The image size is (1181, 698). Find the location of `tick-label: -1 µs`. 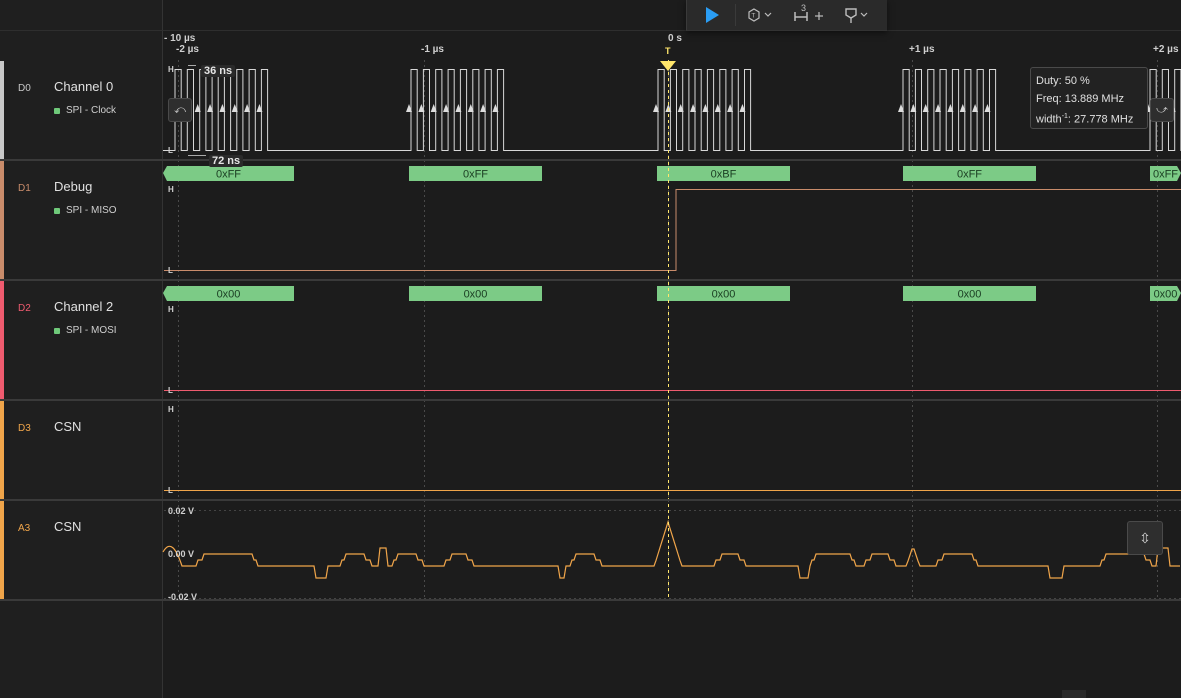

tick-label: -1 µs is located at coordinates (432, 49).